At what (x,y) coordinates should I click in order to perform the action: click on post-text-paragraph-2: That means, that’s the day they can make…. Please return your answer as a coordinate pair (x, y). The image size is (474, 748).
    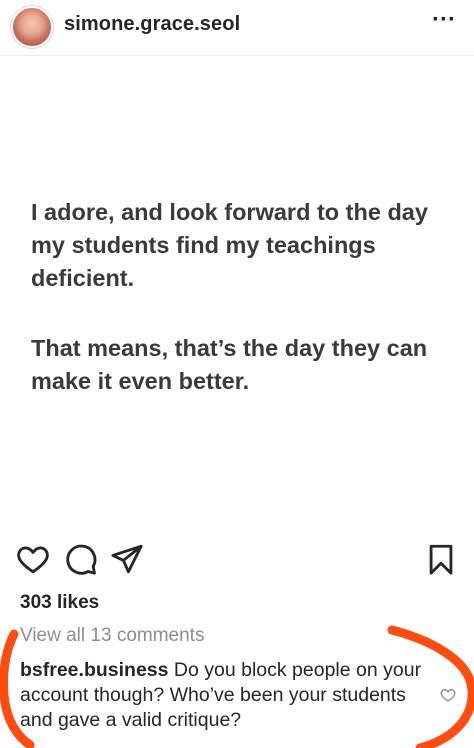
    Looking at the image, I should click on (229, 364).